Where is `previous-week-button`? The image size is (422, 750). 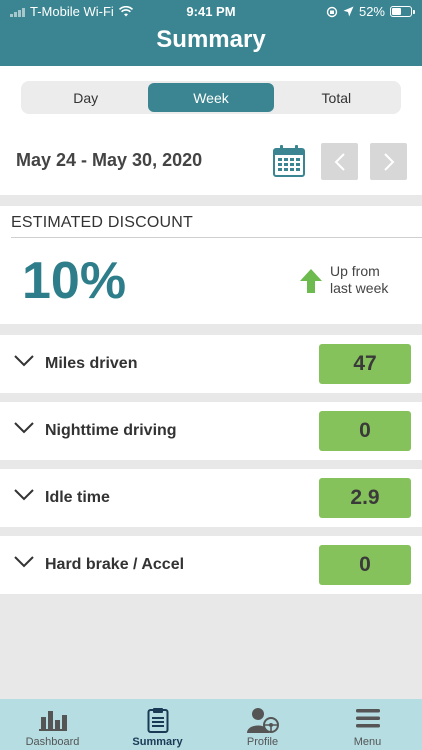 previous-week-button is located at coordinates (339, 161).